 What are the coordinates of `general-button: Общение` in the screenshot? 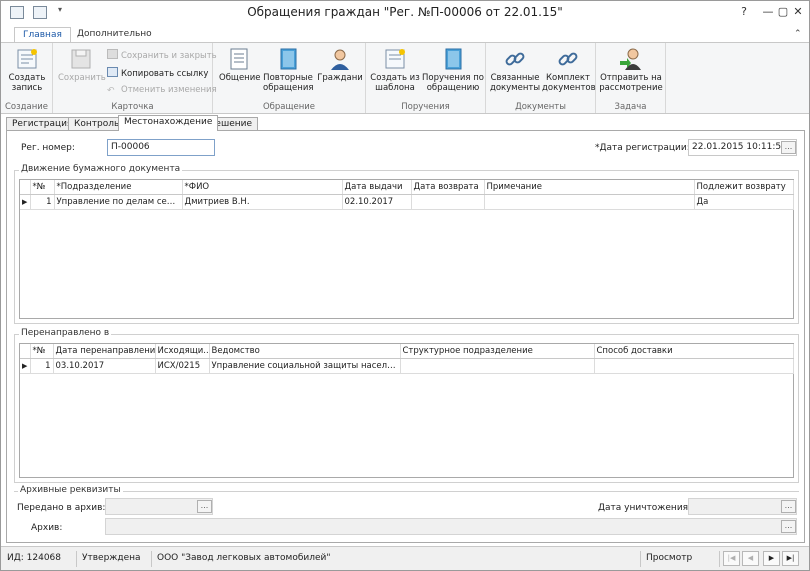 It's located at (240, 65).